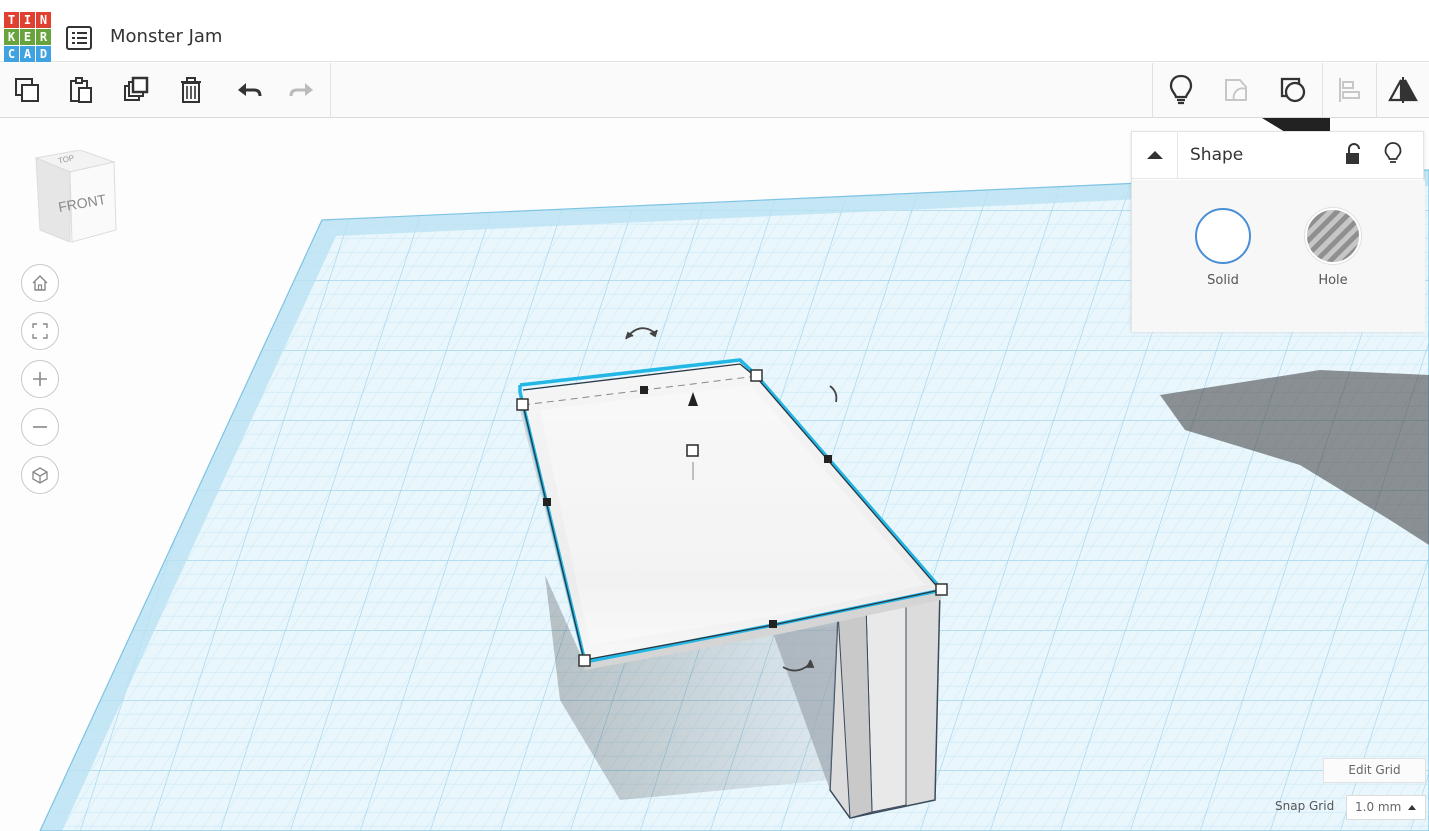 Image resolution: width=1429 pixels, height=831 pixels. Describe the element at coordinates (1333, 236) in the screenshot. I see `hole-swatch` at that location.